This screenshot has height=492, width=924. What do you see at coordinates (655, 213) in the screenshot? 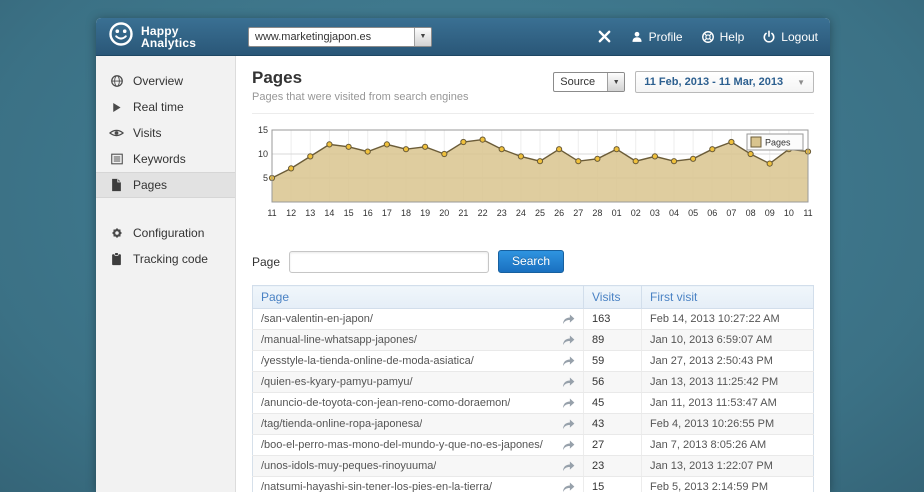
I see `svg-text: 03` at bounding box center [655, 213].